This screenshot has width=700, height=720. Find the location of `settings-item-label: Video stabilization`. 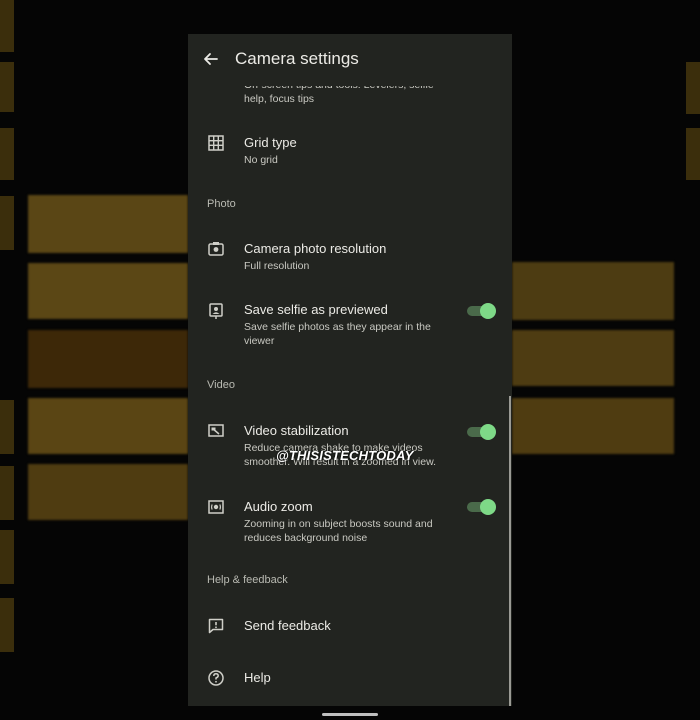

settings-item-label: Video stabilization is located at coordinates (296, 430).